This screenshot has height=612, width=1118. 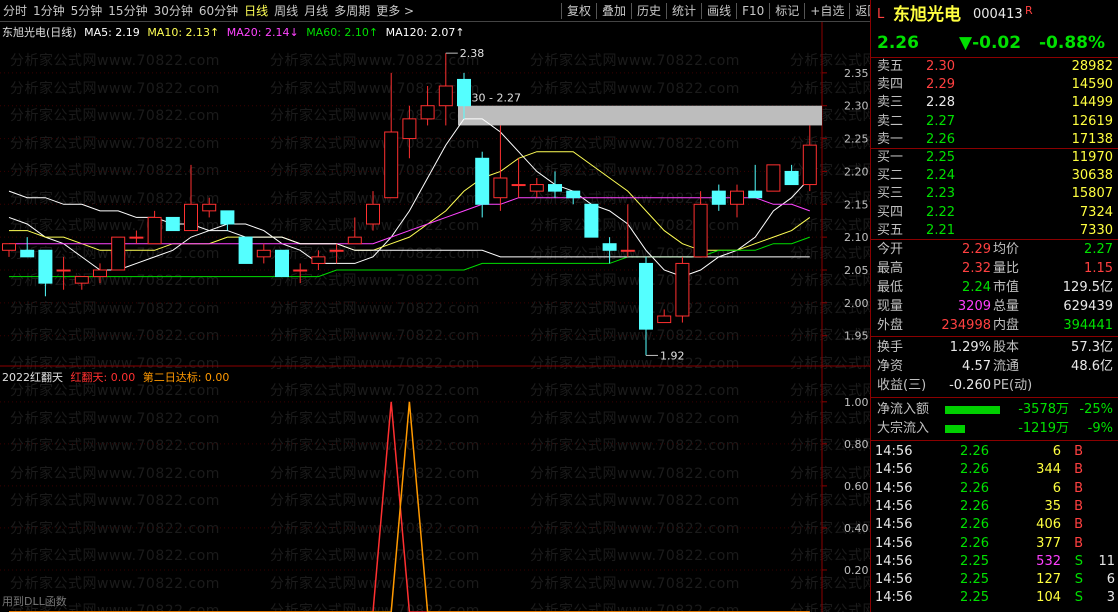 I want to click on tick-volume: 6, so click(x=1056, y=488).